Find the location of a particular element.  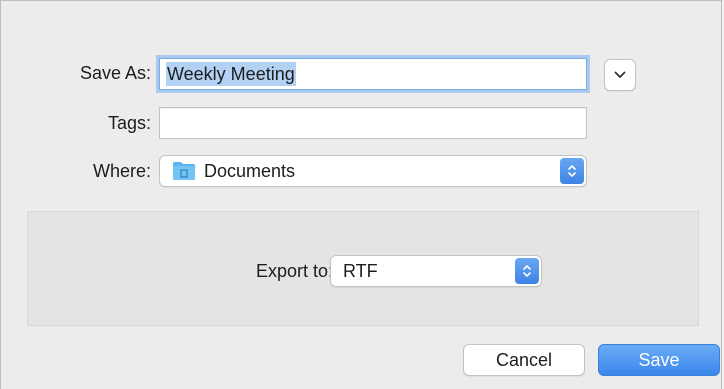

where-value: Documents is located at coordinates (250, 170).